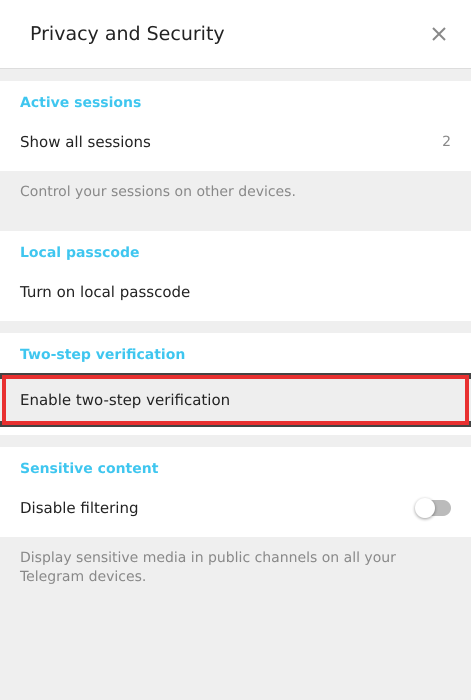  Describe the element at coordinates (89, 469) in the screenshot. I see `section-header: Sensitive content` at that location.